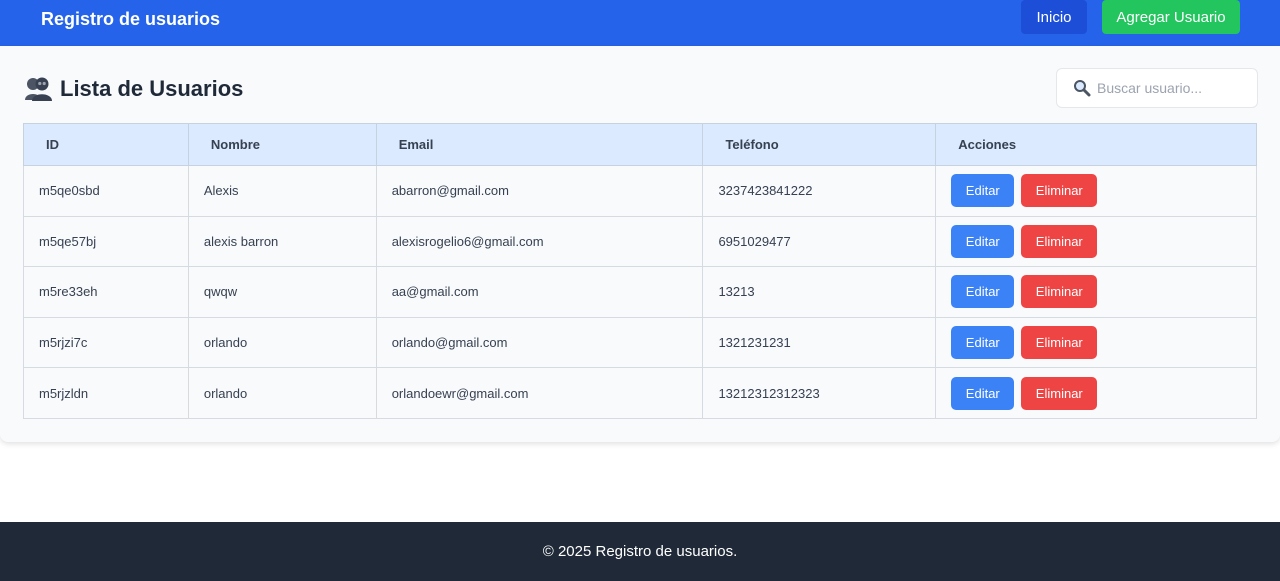 Image resolution: width=1280 pixels, height=581 pixels. Describe the element at coordinates (106, 342) in the screenshot. I see `cell-id: m5rjzi7c` at that location.